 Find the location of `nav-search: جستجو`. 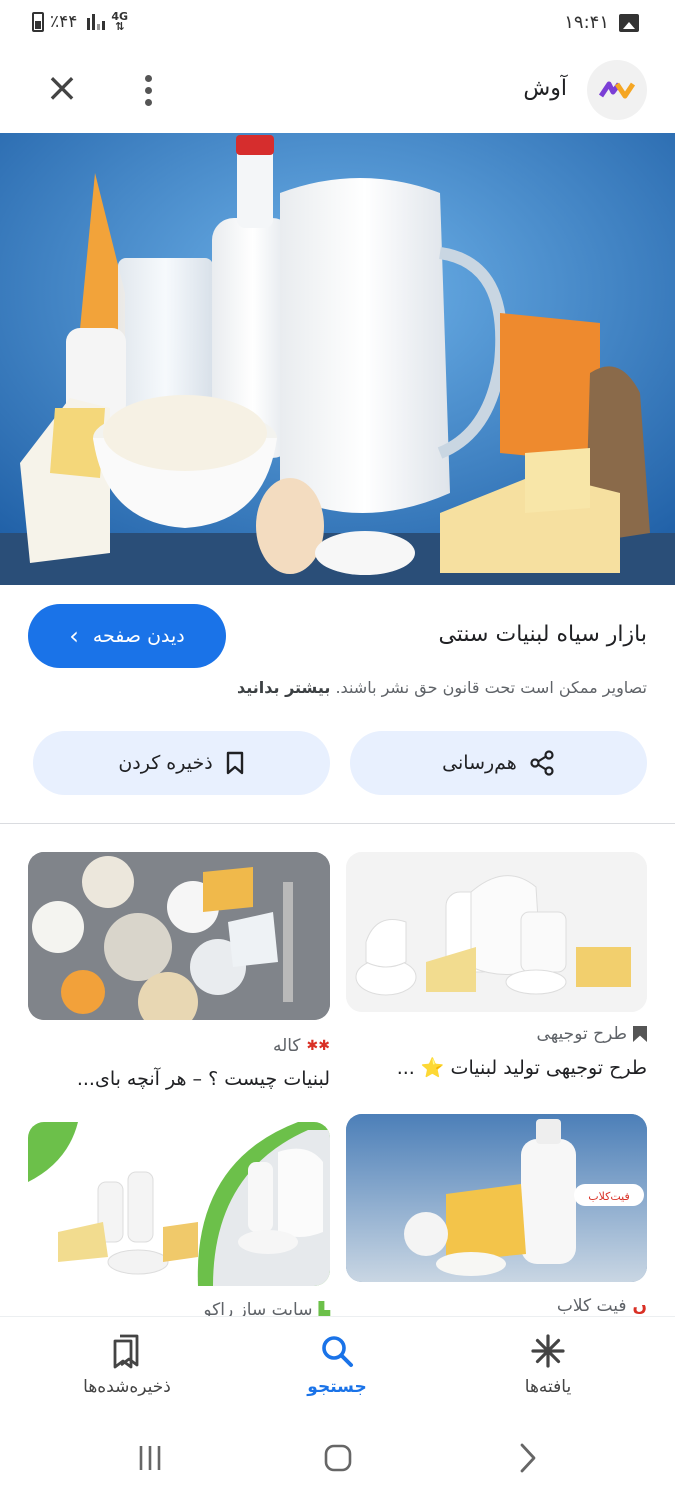

nav-search: جستجو is located at coordinates (337, 1368).